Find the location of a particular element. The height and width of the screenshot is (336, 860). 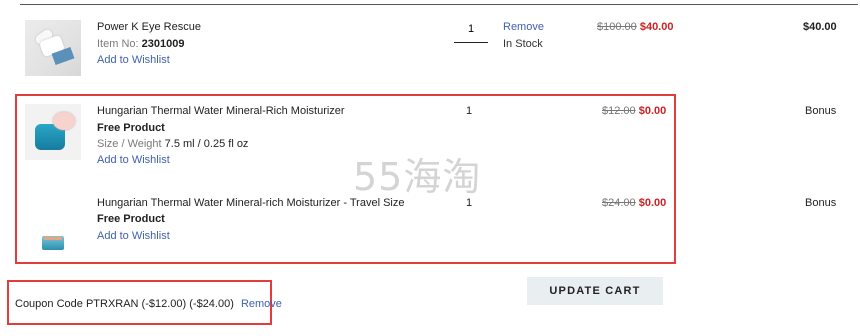

top-divider is located at coordinates (439, 4).